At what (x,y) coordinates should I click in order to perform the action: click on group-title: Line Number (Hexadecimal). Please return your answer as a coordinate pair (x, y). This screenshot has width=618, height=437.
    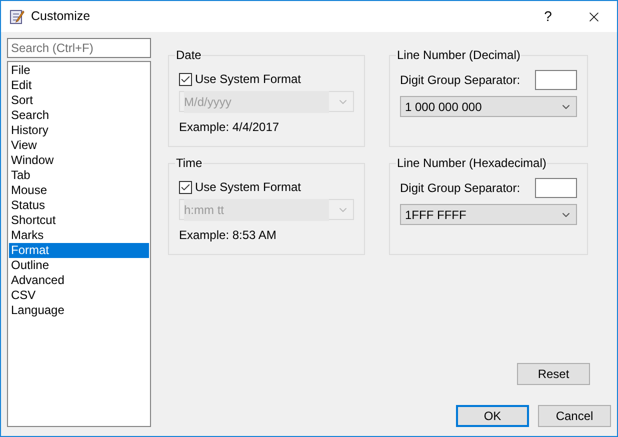
    Looking at the image, I should click on (472, 163).